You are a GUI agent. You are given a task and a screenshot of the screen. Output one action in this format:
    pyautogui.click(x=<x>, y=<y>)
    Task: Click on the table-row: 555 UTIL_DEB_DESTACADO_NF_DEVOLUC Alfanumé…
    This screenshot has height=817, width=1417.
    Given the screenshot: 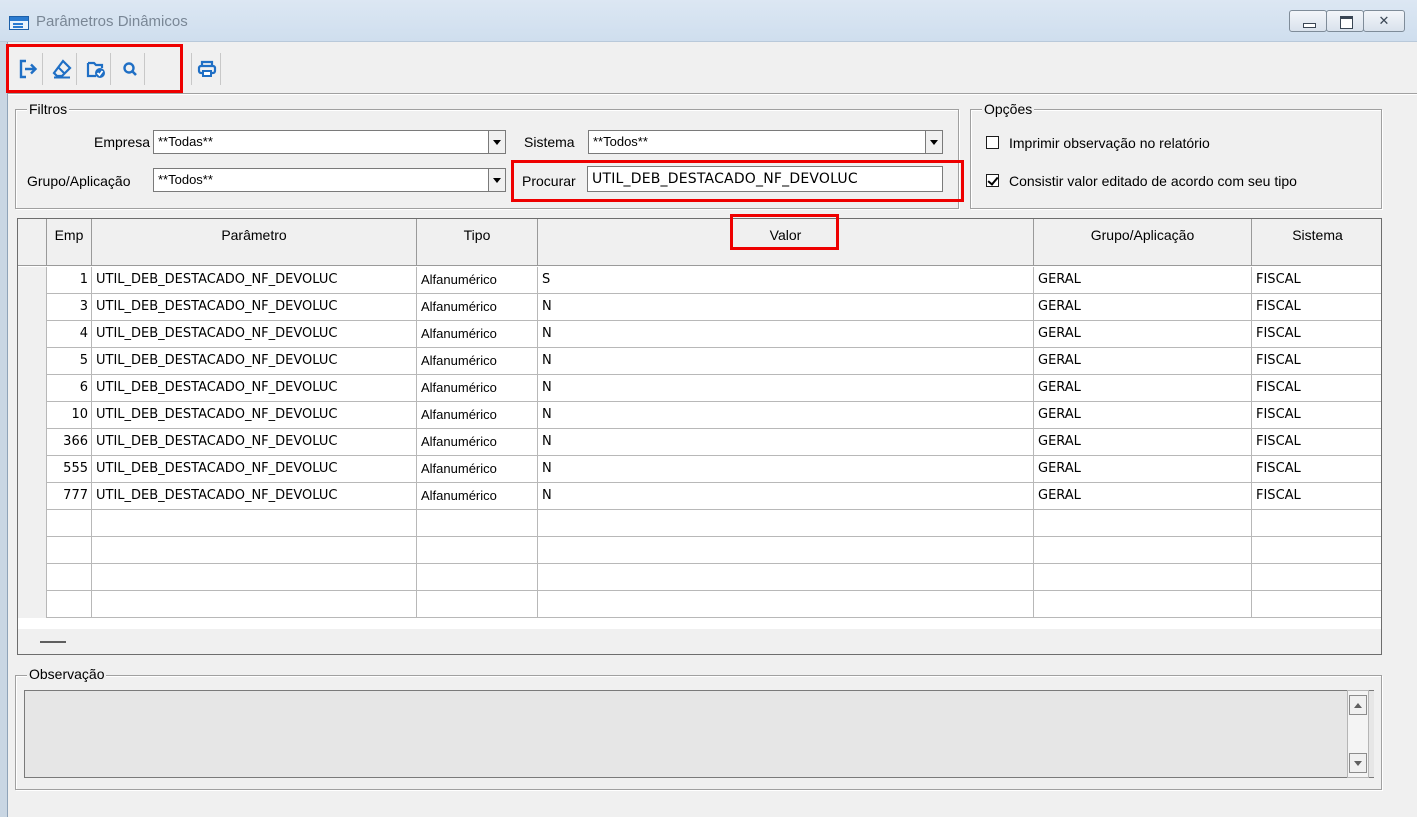 What is the action you would take?
    pyautogui.click(x=699, y=469)
    